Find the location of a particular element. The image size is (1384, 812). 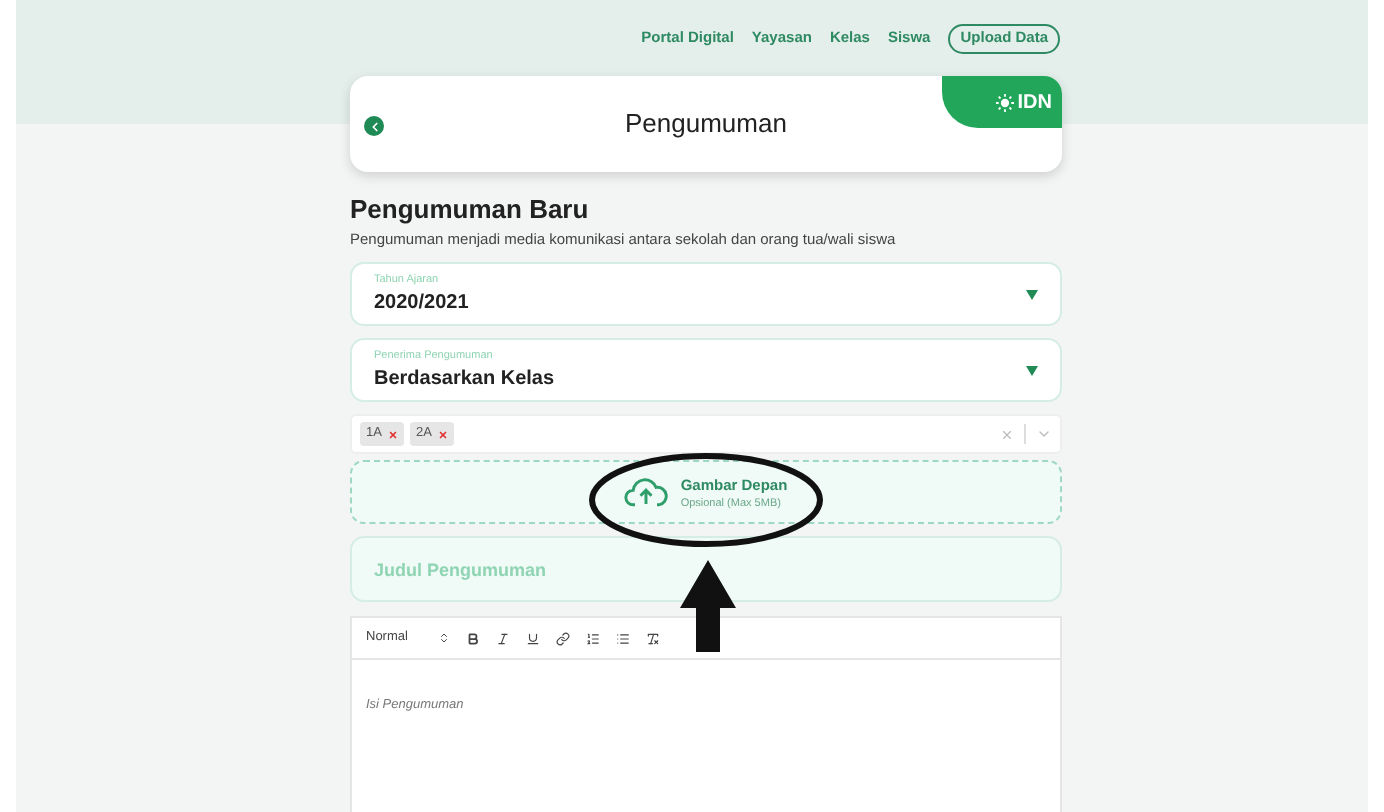

cloud-upload-icon is located at coordinates (646, 492).